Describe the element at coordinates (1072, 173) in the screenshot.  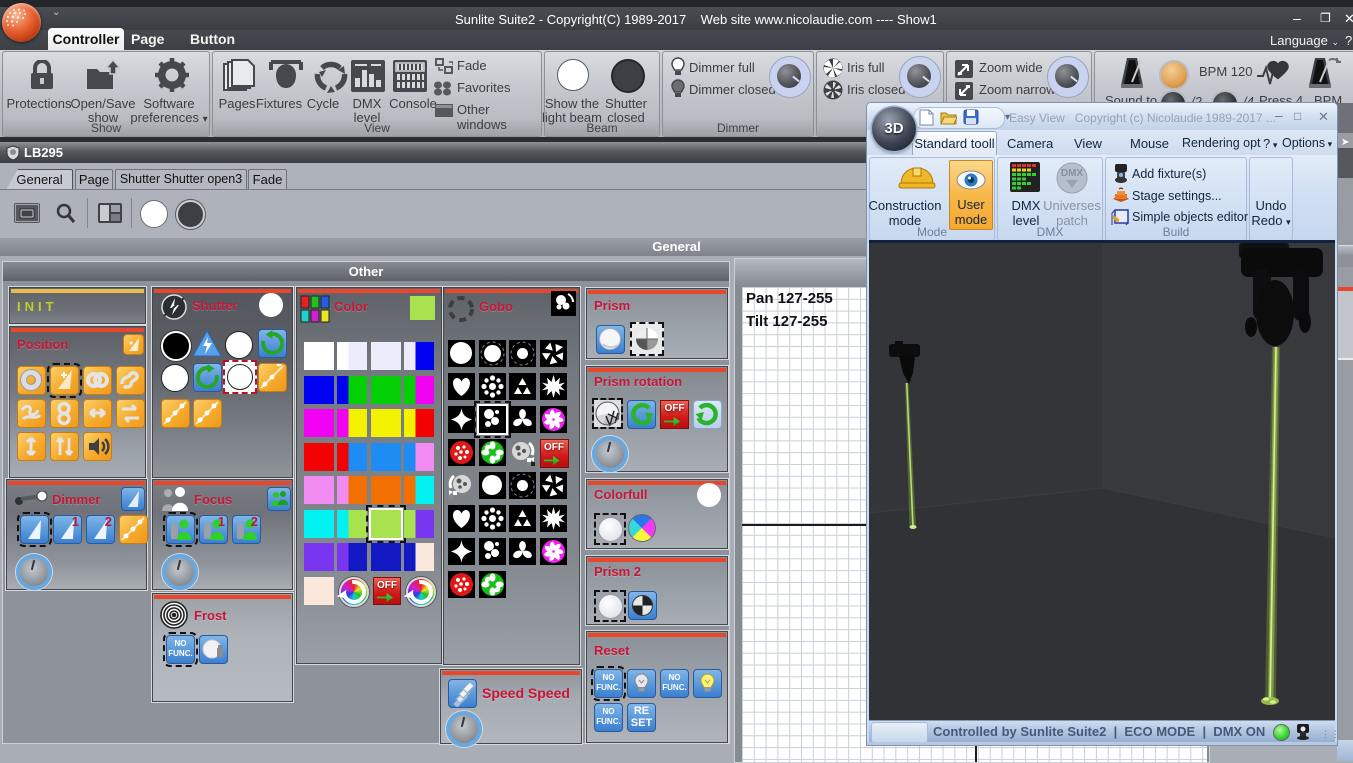
I see `svg-text: DMX` at that location.